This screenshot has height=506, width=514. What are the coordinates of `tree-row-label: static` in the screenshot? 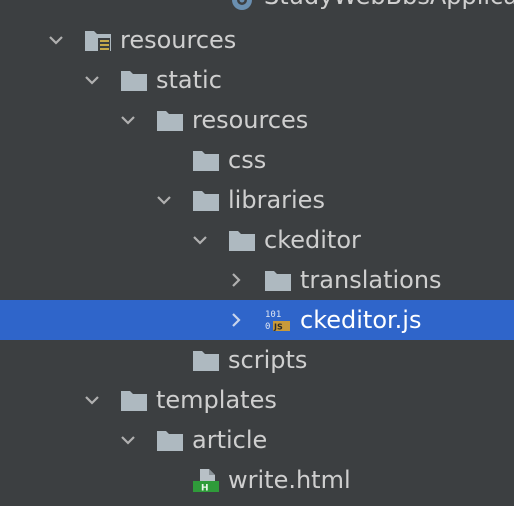 It's located at (189, 80).